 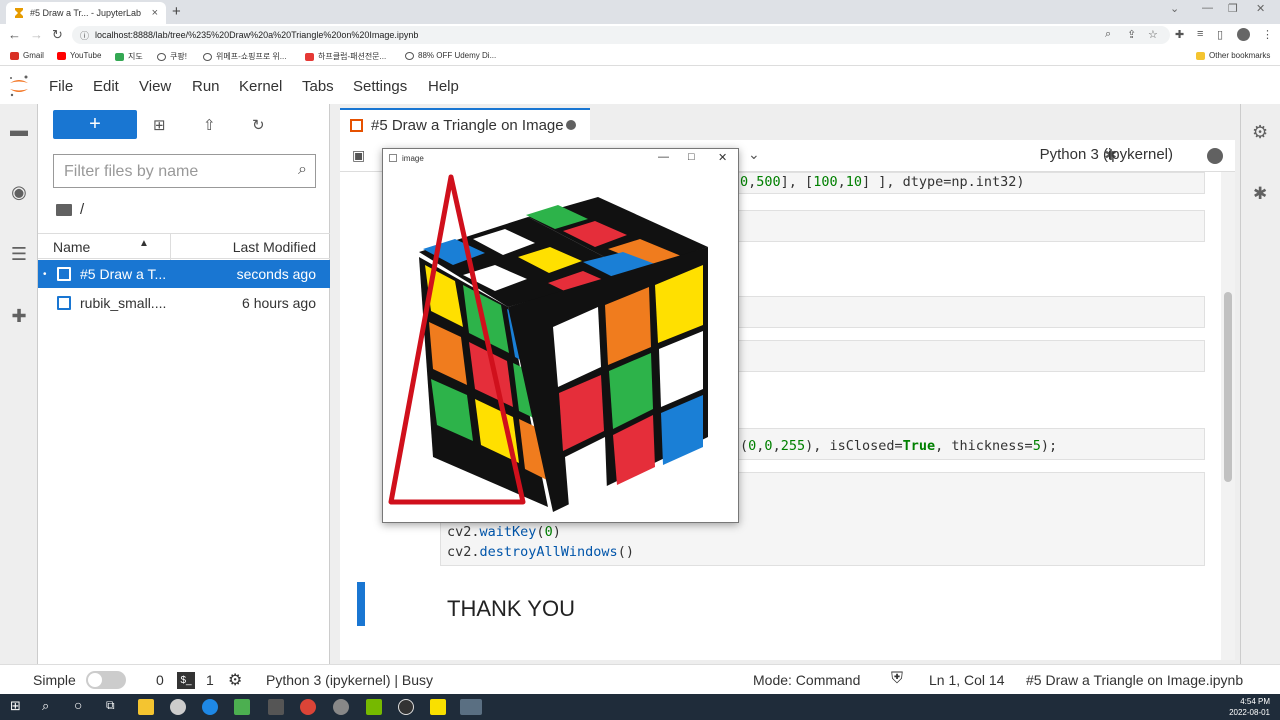 What do you see at coordinates (19, 130) in the screenshot?
I see `folder-icon: ▬` at bounding box center [19, 130].